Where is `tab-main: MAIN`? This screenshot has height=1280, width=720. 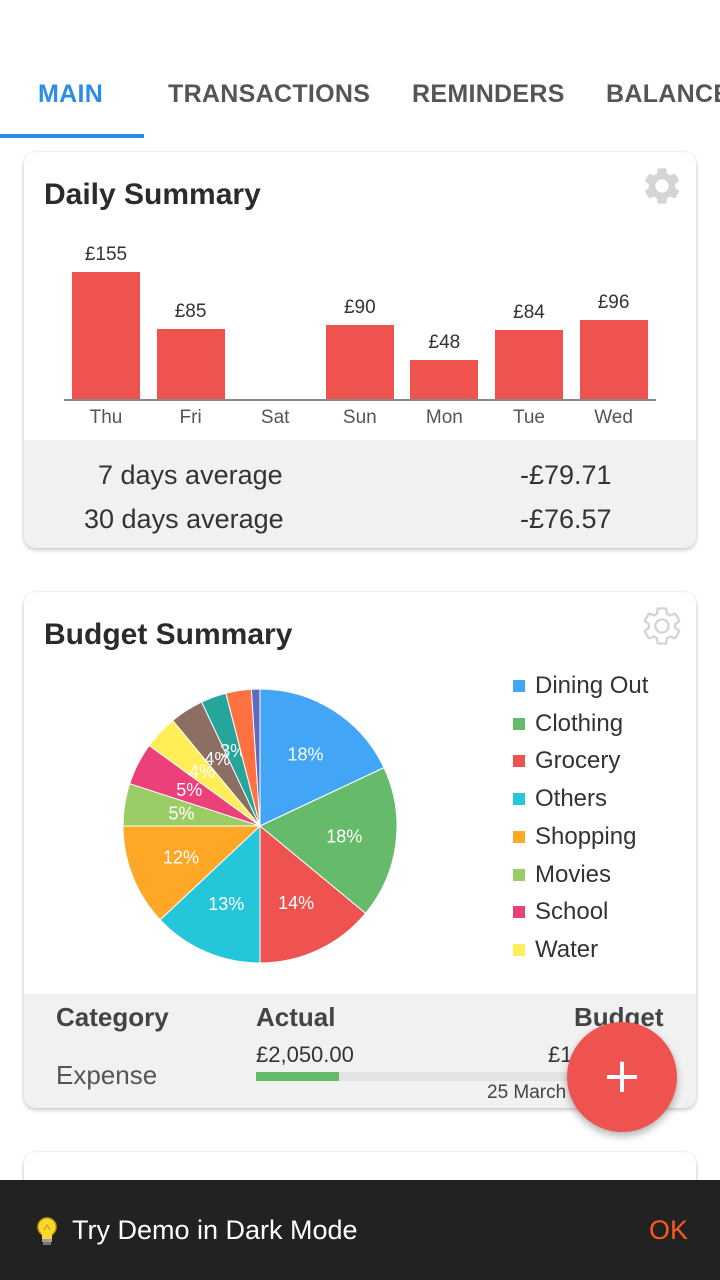
tab-main: MAIN is located at coordinates (70, 94).